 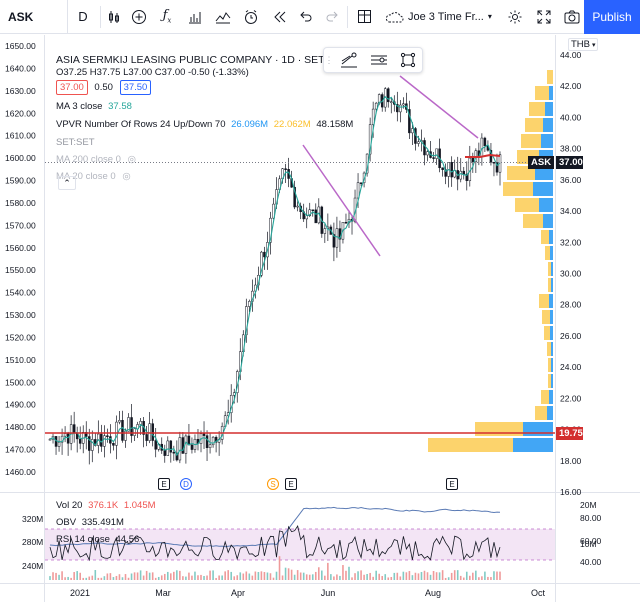 I want to click on legend-ma200: MA 200 close 0 ◎, so click(x=96, y=159).